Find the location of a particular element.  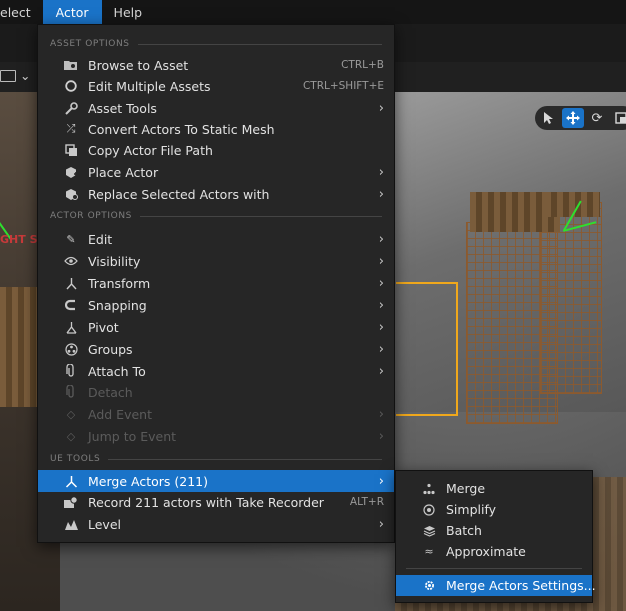

record-icon is located at coordinates (71, 502).